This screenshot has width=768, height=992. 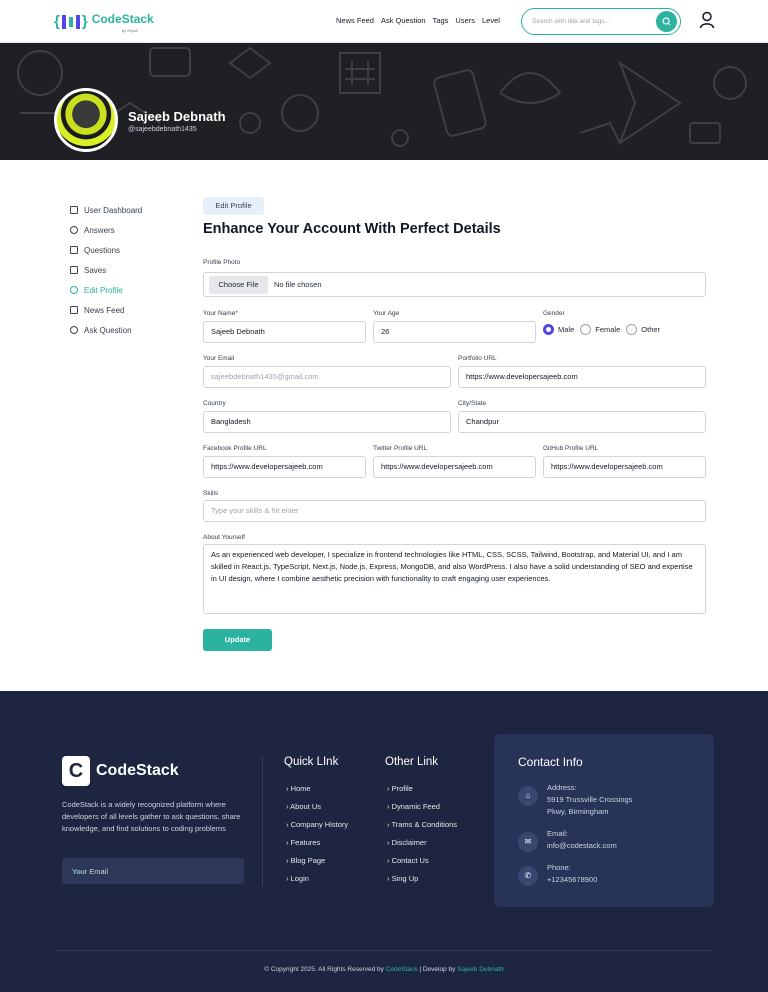 I want to click on user-edit-icon, so click(x=74, y=290).